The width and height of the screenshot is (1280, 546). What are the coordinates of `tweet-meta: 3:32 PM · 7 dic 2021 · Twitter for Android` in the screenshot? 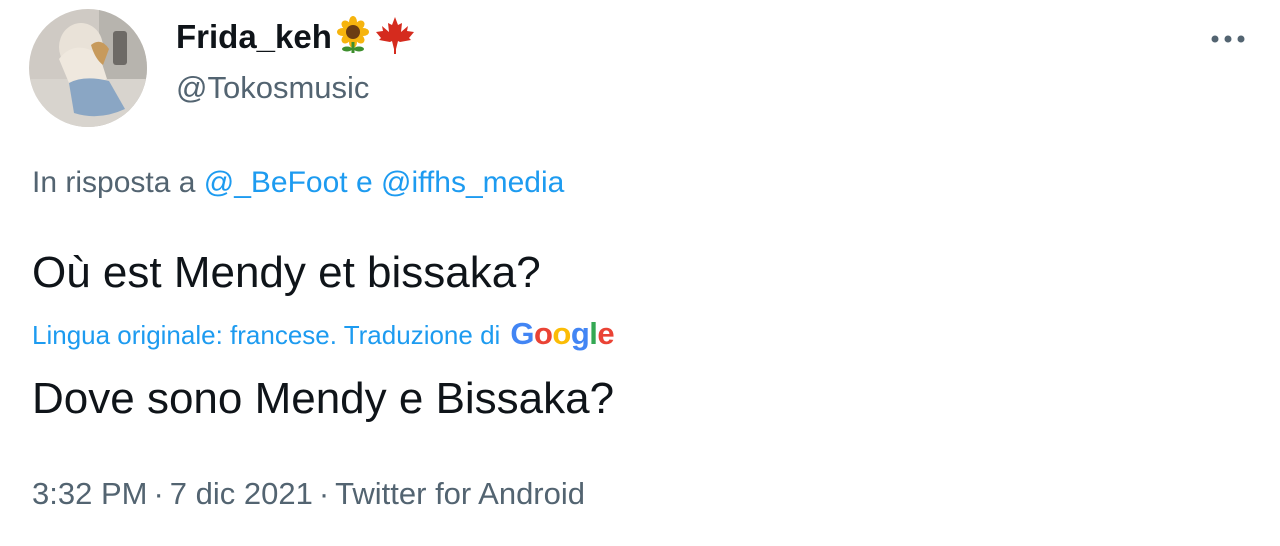 It's located at (308, 494).